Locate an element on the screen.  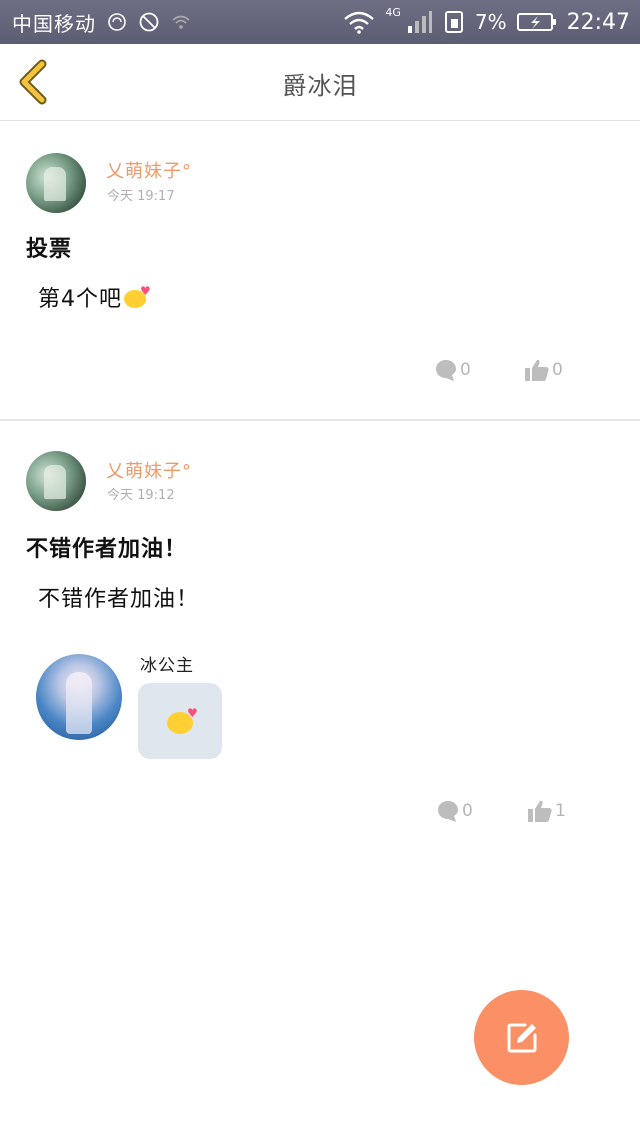
status-bar: 中国移动 4G 7% 22:47 is located at coordinates (320, 22).